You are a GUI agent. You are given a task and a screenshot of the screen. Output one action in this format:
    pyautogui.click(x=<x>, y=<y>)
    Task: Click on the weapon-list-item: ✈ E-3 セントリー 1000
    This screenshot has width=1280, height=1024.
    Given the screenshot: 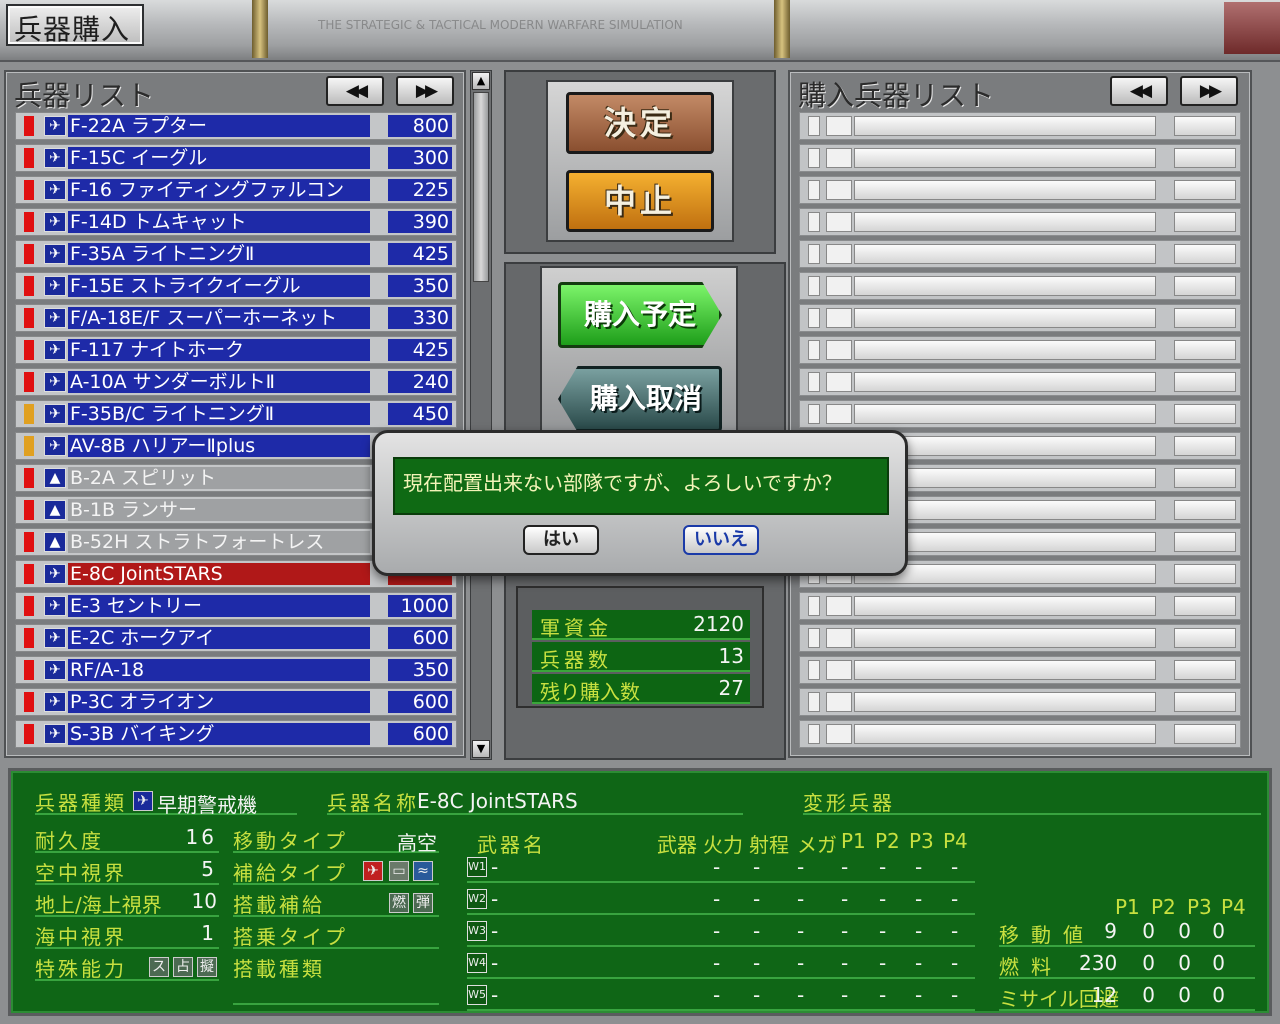 What is the action you would take?
    pyautogui.click(x=236, y=606)
    